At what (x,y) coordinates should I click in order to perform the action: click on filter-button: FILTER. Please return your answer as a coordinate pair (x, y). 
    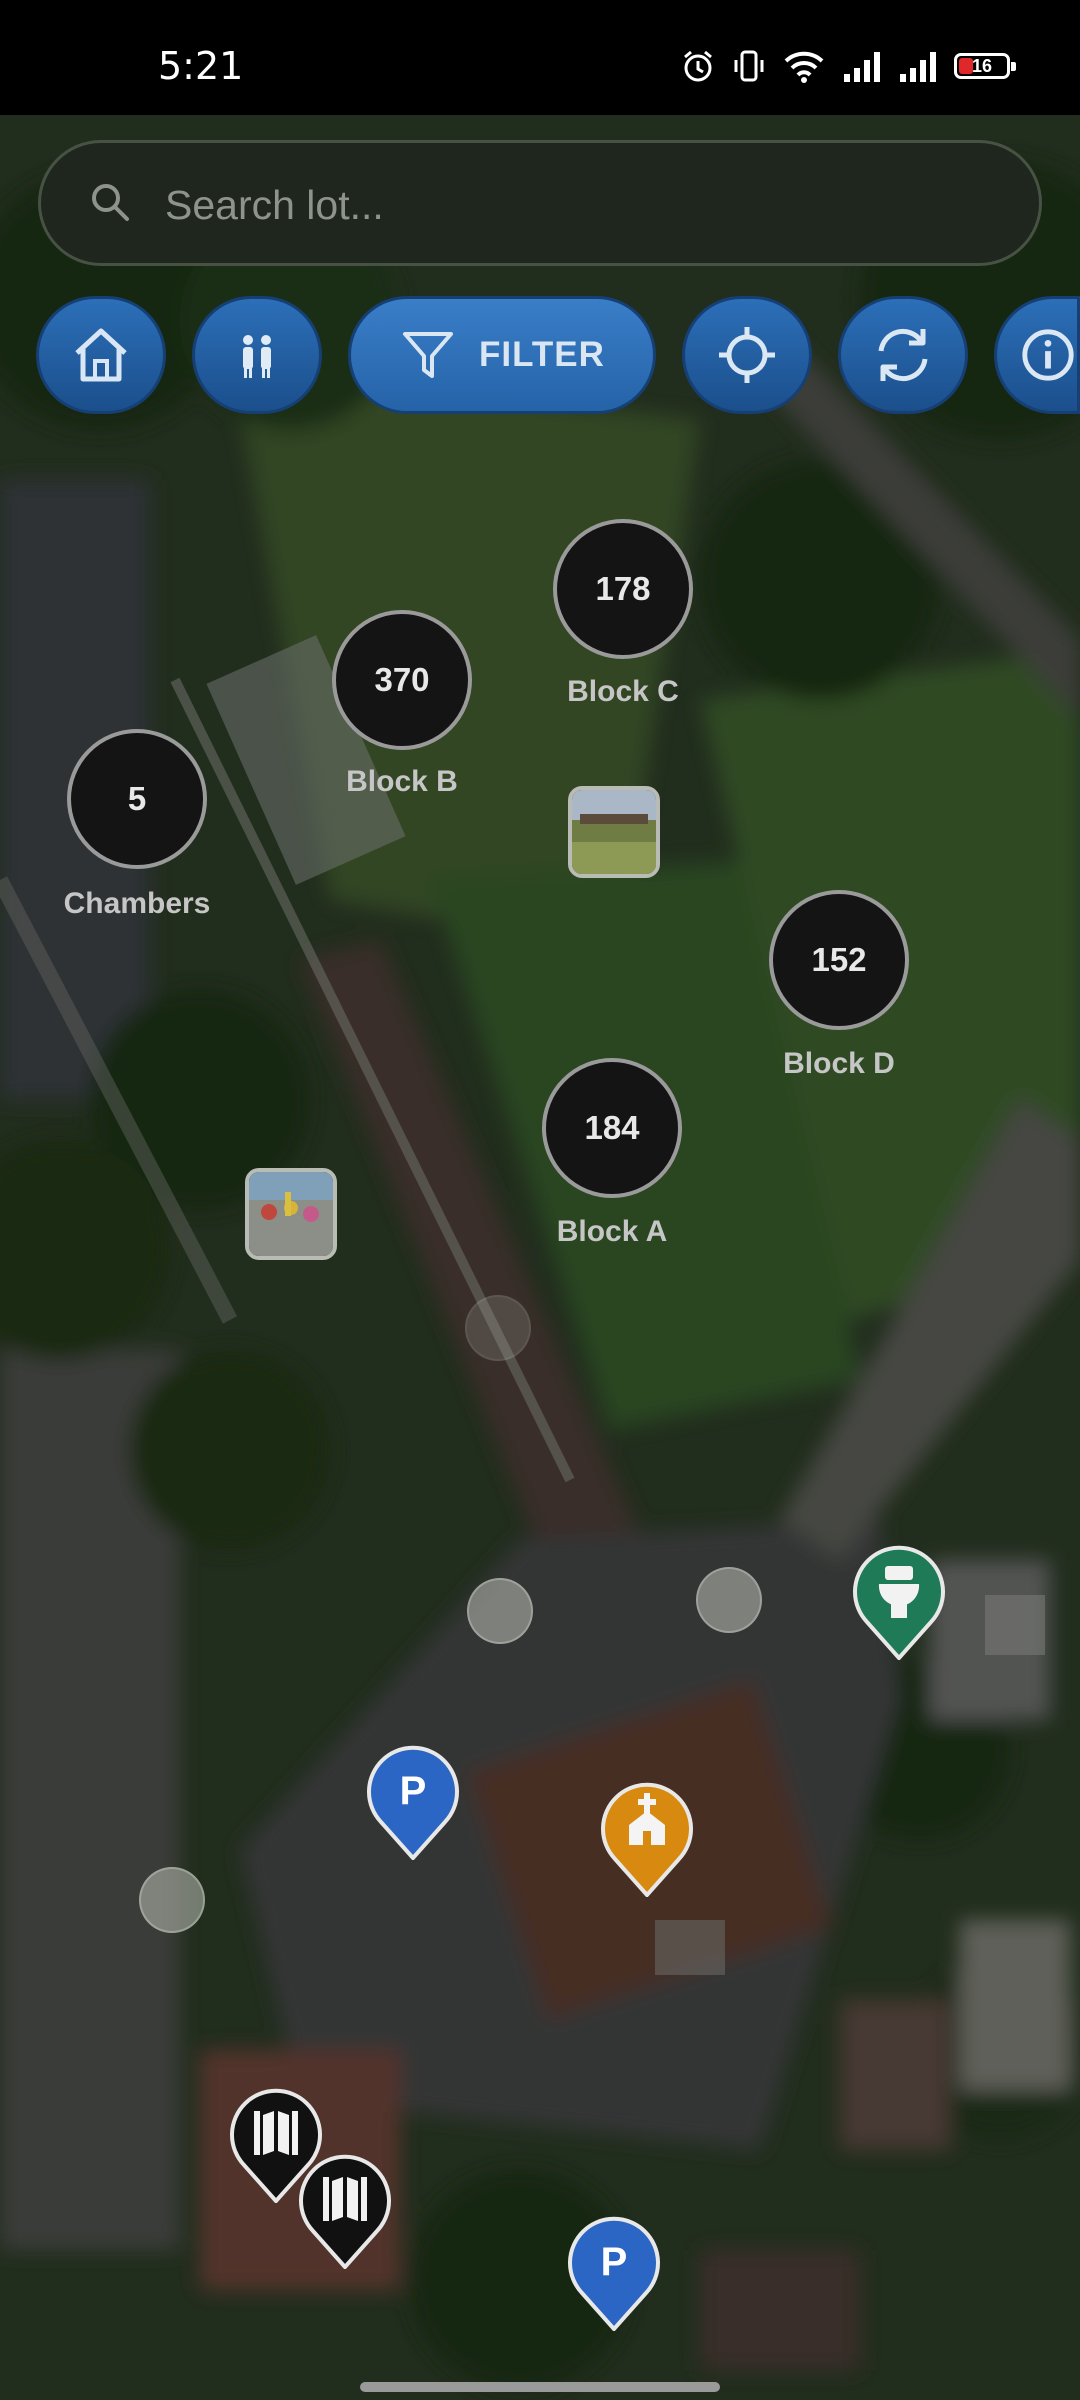
    Looking at the image, I should click on (502, 355).